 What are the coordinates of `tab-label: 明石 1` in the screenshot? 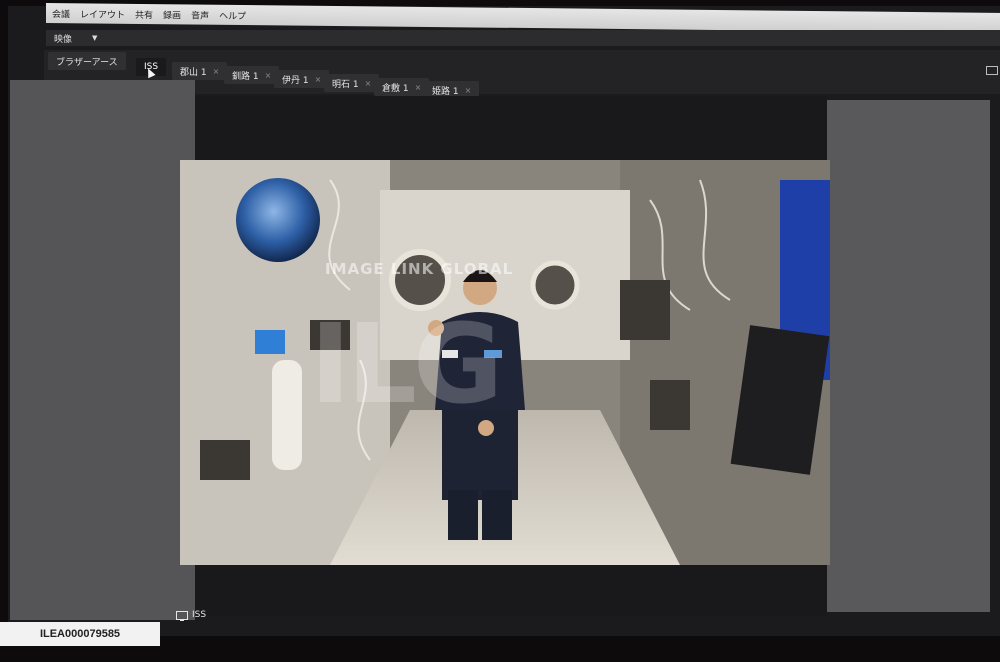 It's located at (345, 84).